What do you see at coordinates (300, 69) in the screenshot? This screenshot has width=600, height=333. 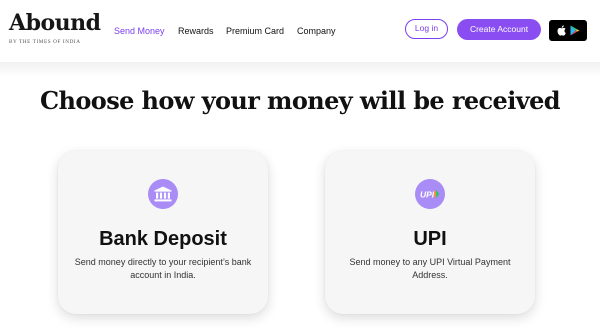 I see `header-shadow` at bounding box center [300, 69].